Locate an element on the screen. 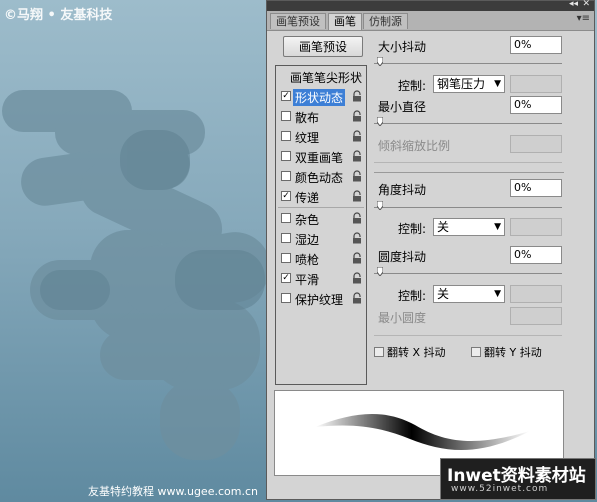  tilt-scale-field is located at coordinates (536, 144).